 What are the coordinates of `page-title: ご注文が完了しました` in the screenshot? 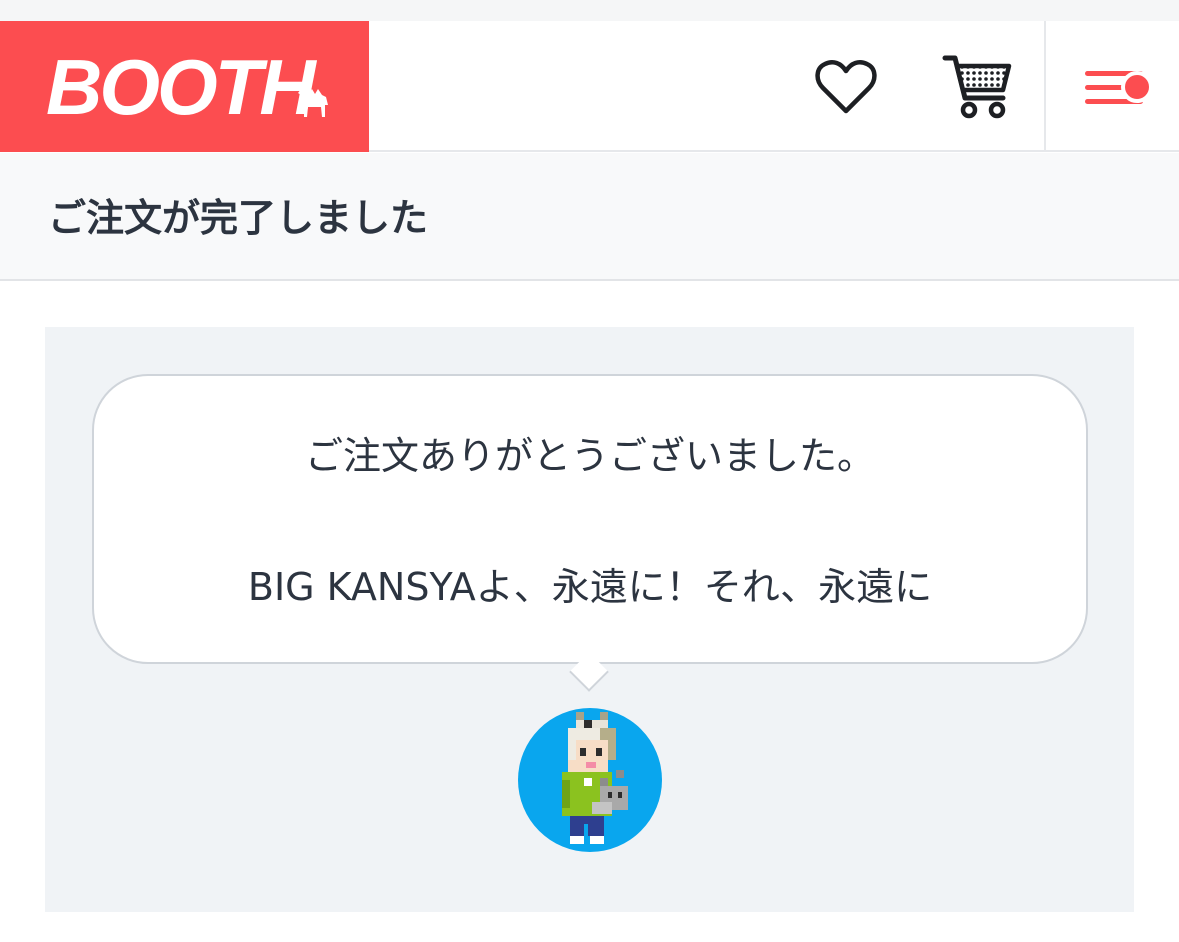 It's located at (238, 218).